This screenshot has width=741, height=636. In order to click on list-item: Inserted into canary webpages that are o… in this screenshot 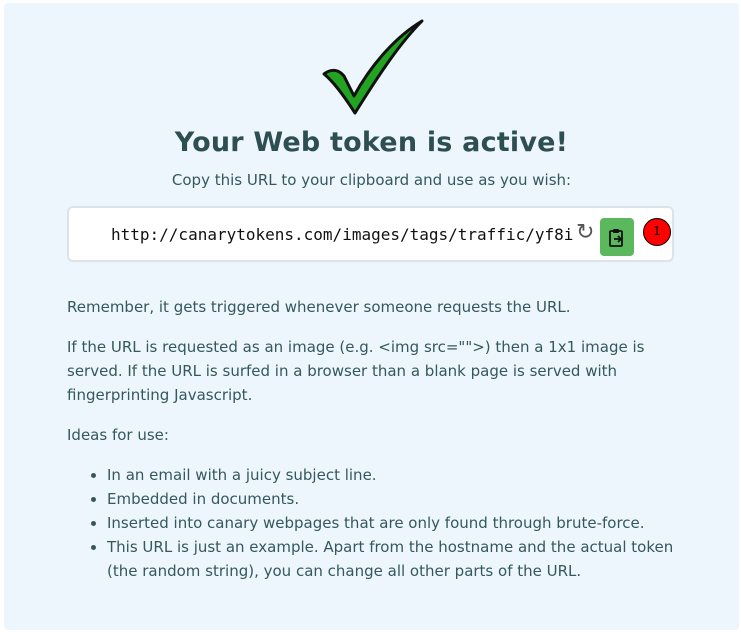, I will do `click(392, 523)`.